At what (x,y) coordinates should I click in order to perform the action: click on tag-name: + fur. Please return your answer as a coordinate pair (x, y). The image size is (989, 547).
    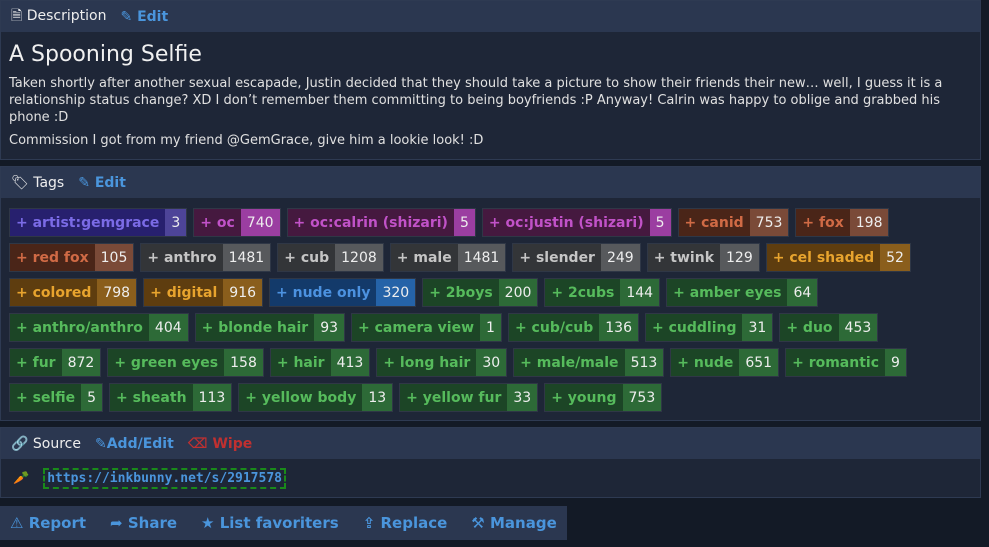
    Looking at the image, I should click on (36, 362).